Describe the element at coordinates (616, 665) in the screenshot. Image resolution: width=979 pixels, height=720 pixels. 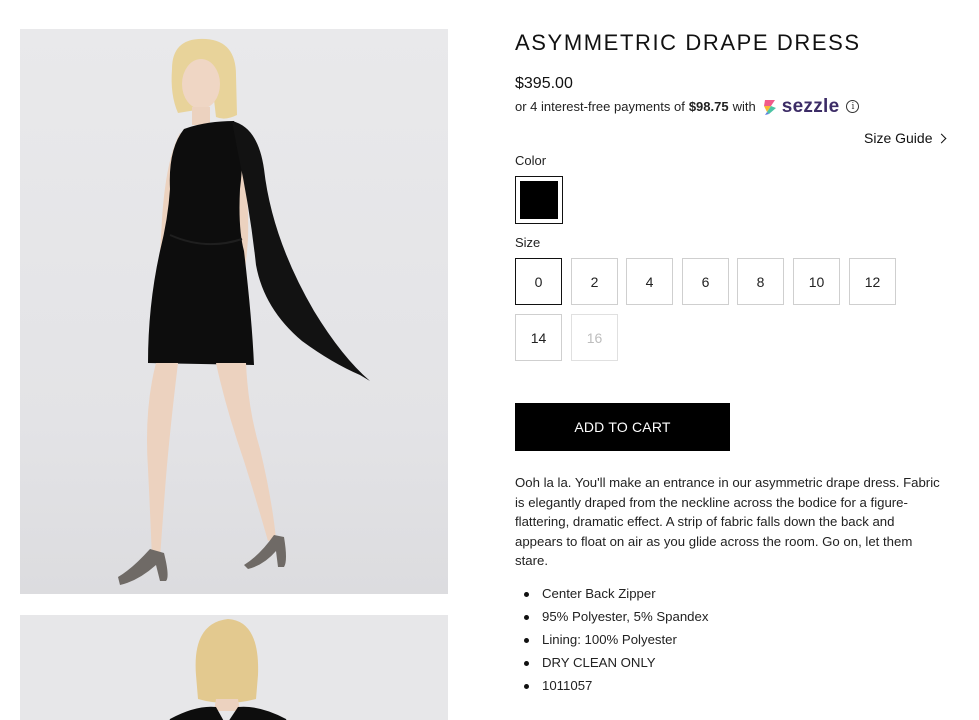
I see `feature-item: DRY CLEAN ONLY` at that location.